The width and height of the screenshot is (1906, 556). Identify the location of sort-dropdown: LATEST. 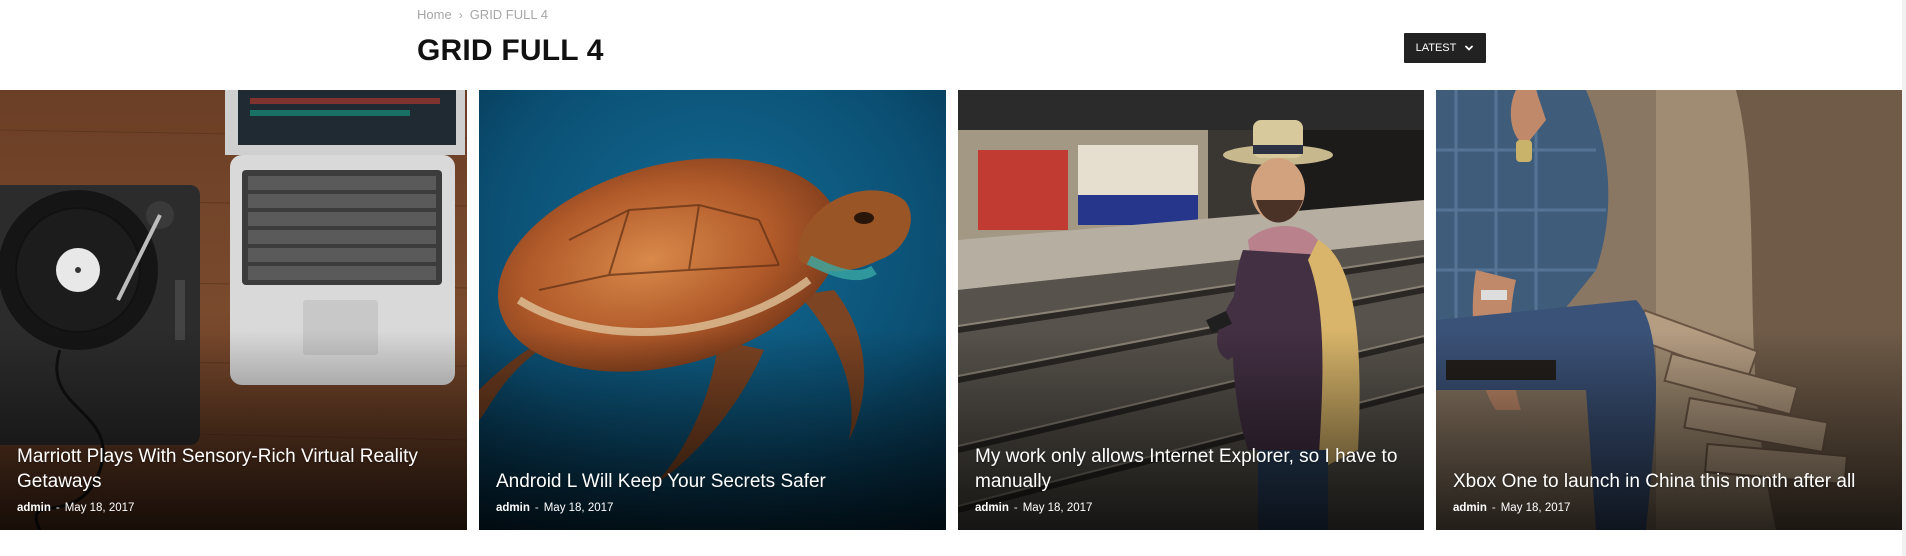
(1445, 48).